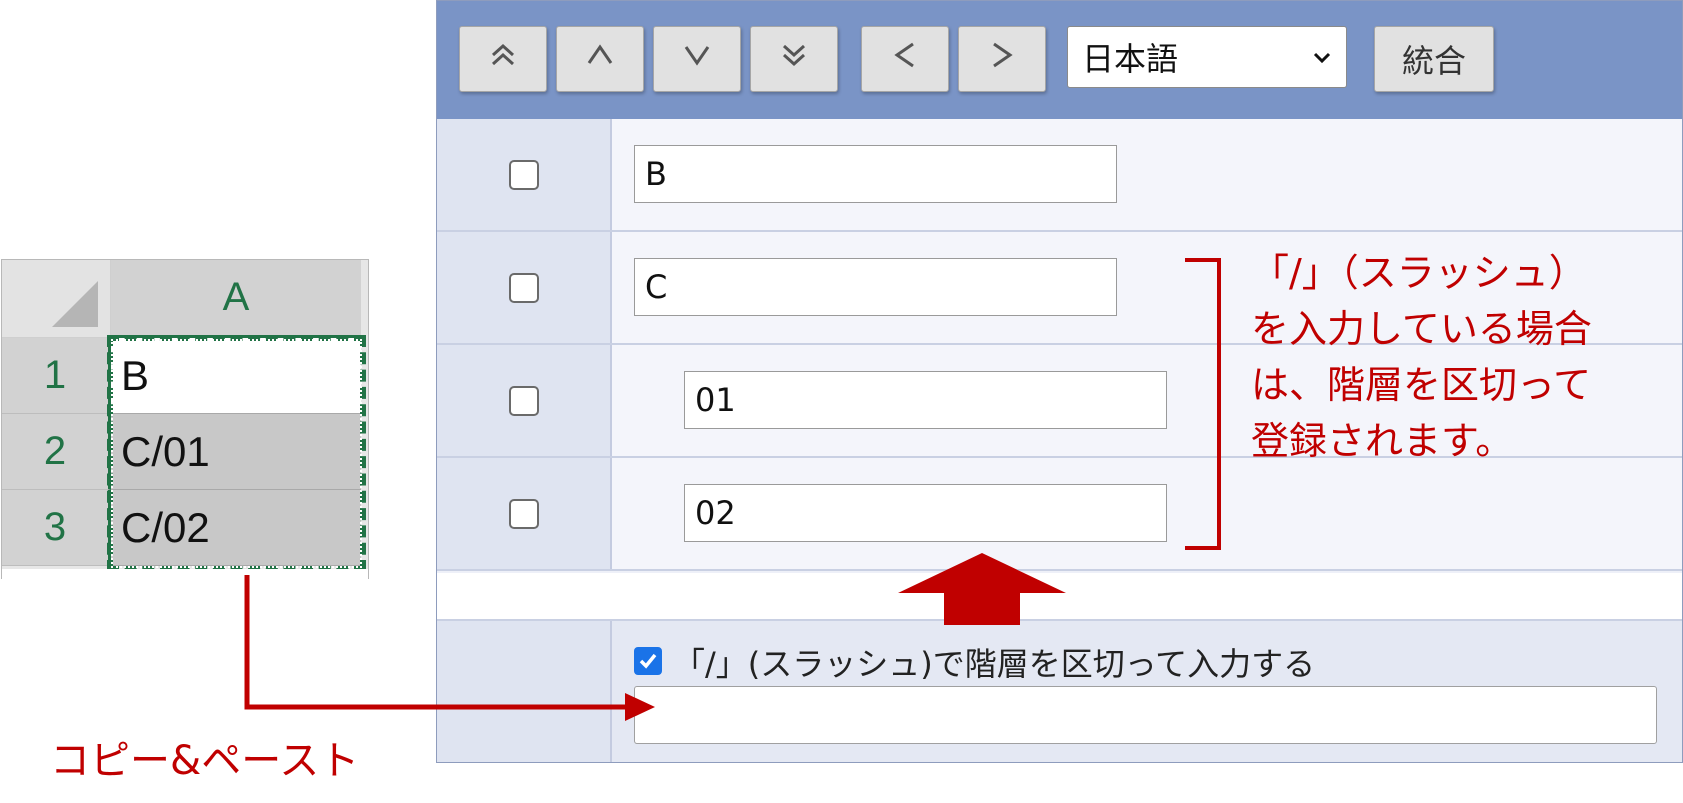  Describe the element at coordinates (205, 761) in the screenshot. I see `copy-paste-label: コピー&ペースト` at that location.